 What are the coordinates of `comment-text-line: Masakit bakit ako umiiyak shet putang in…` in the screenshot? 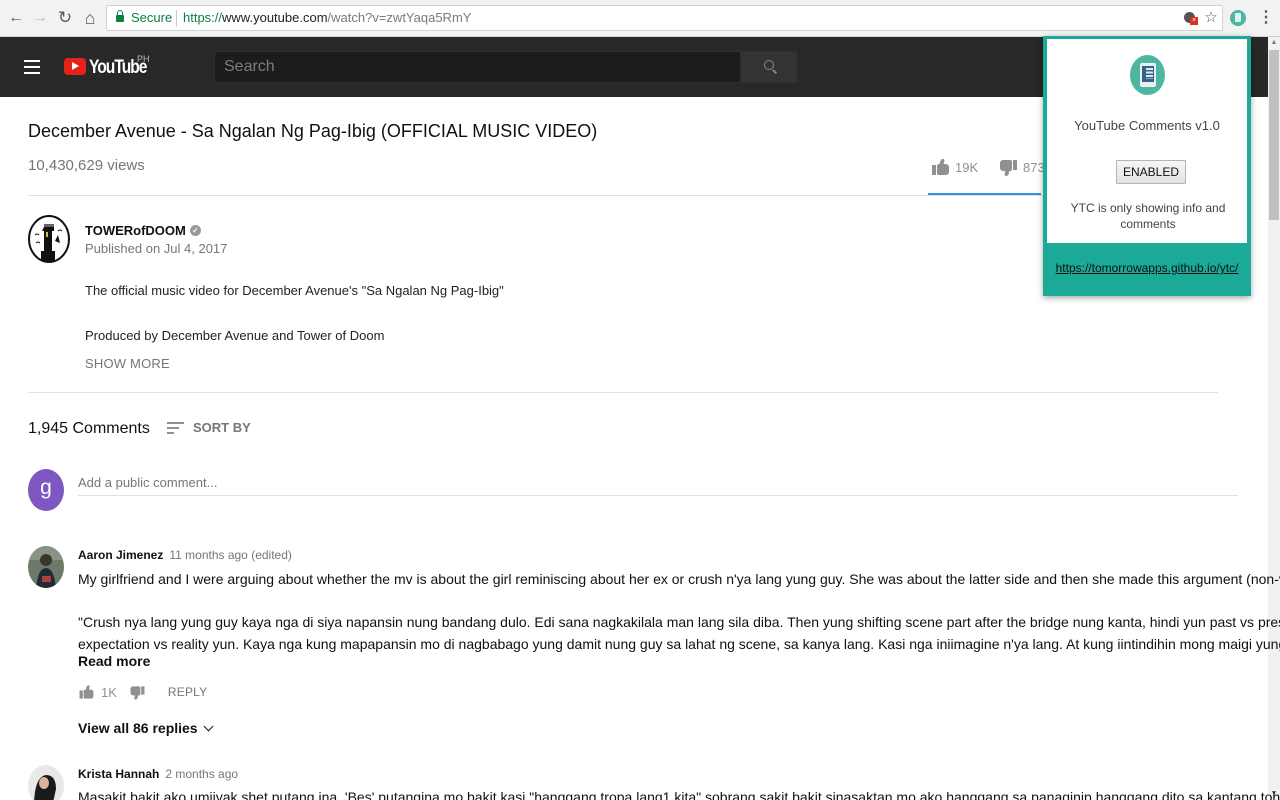 It's located at (679, 794).